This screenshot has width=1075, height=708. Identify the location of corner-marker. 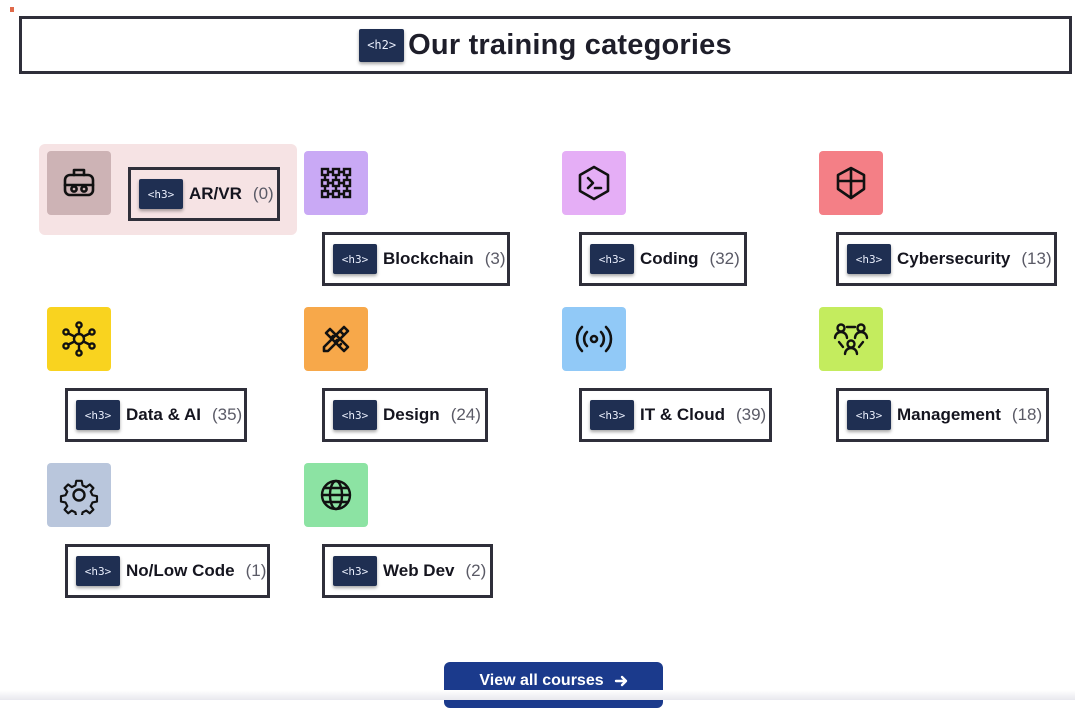
(12, 9).